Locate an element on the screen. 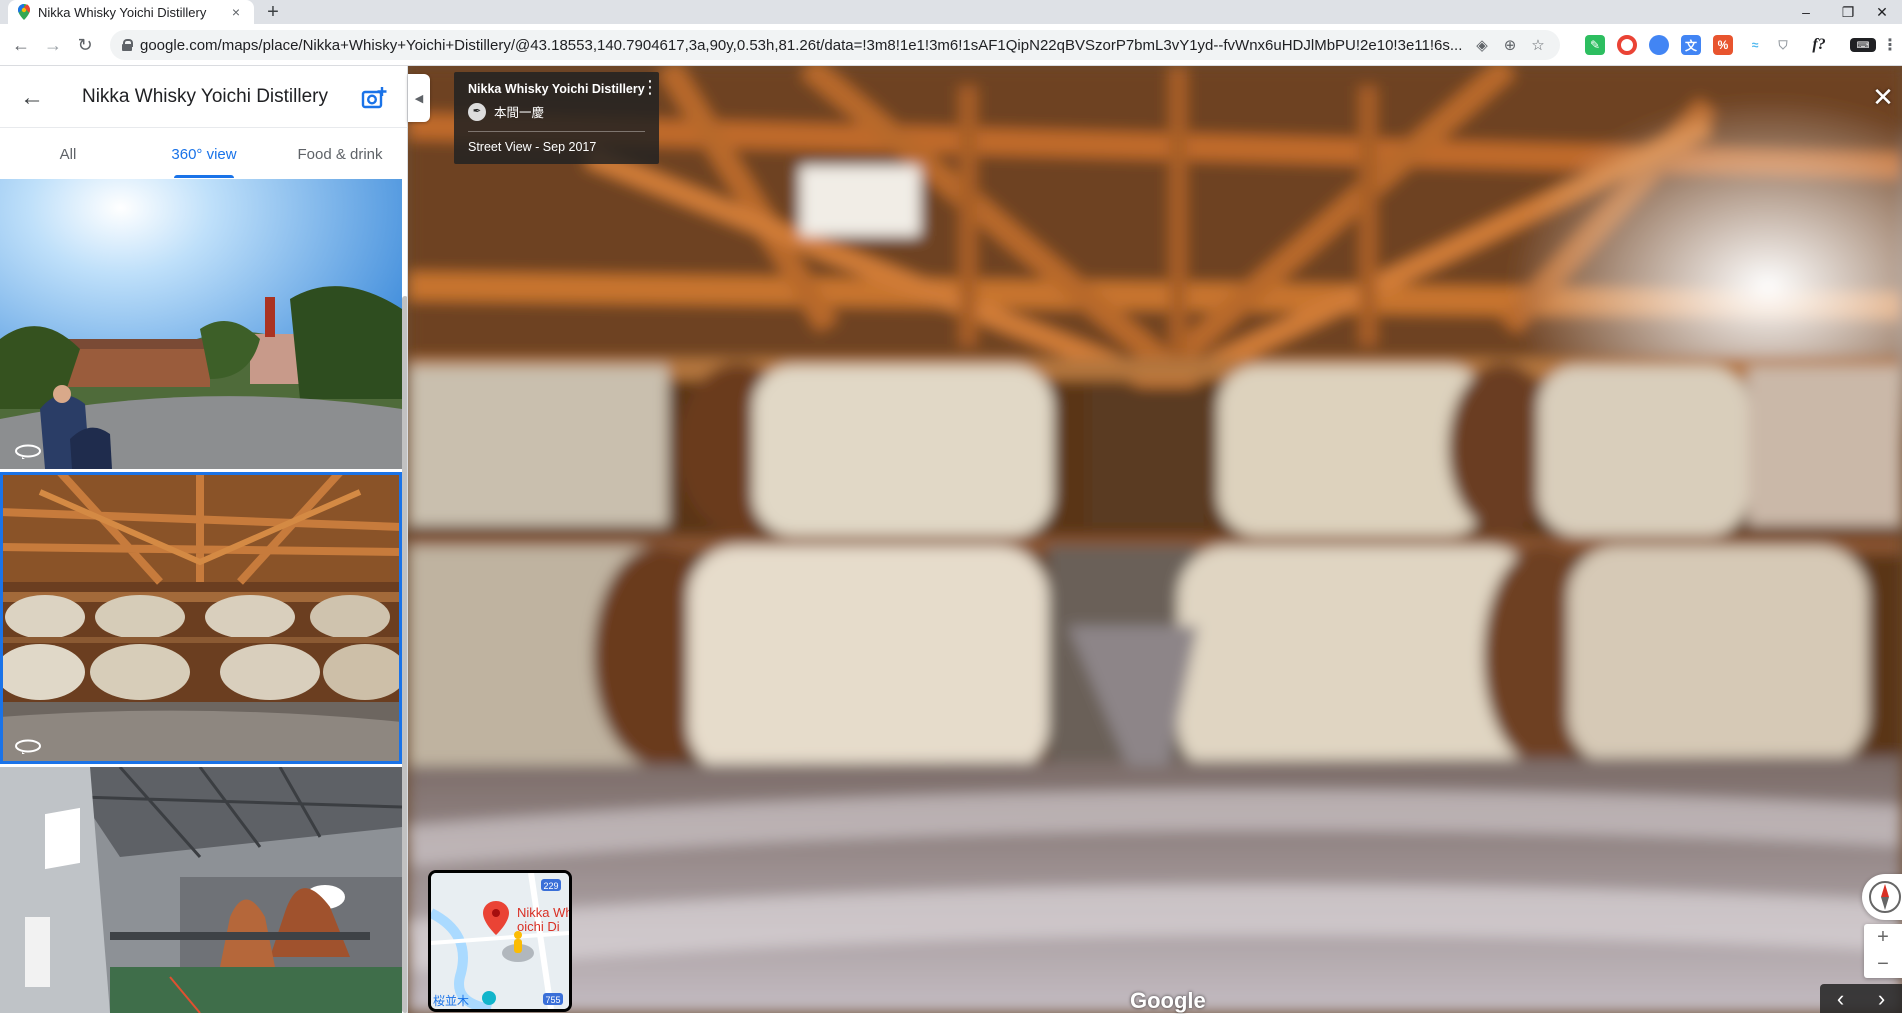  contributor: ✒ 本間一慶 is located at coordinates (556, 111).